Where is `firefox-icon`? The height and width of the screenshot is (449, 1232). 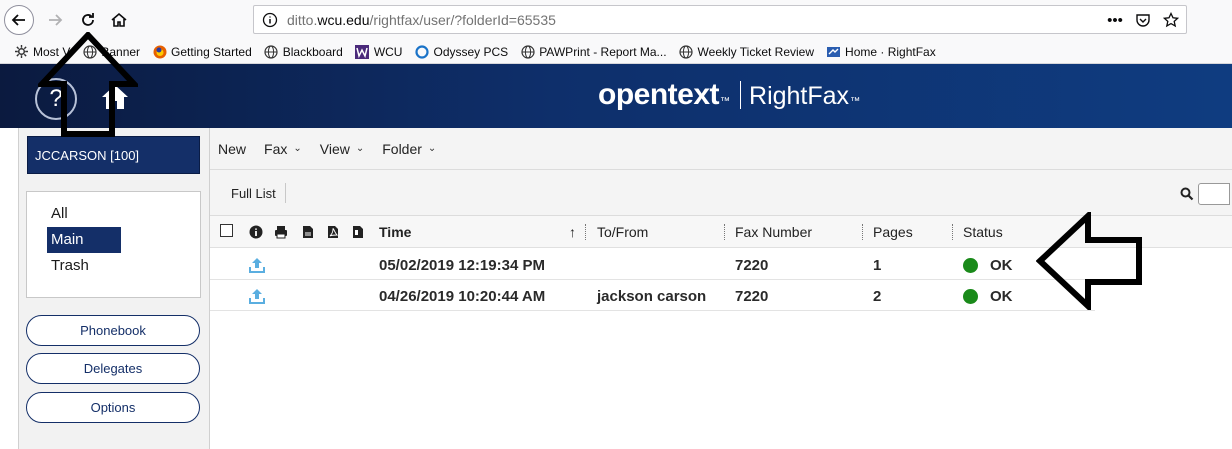 firefox-icon is located at coordinates (159, 51).